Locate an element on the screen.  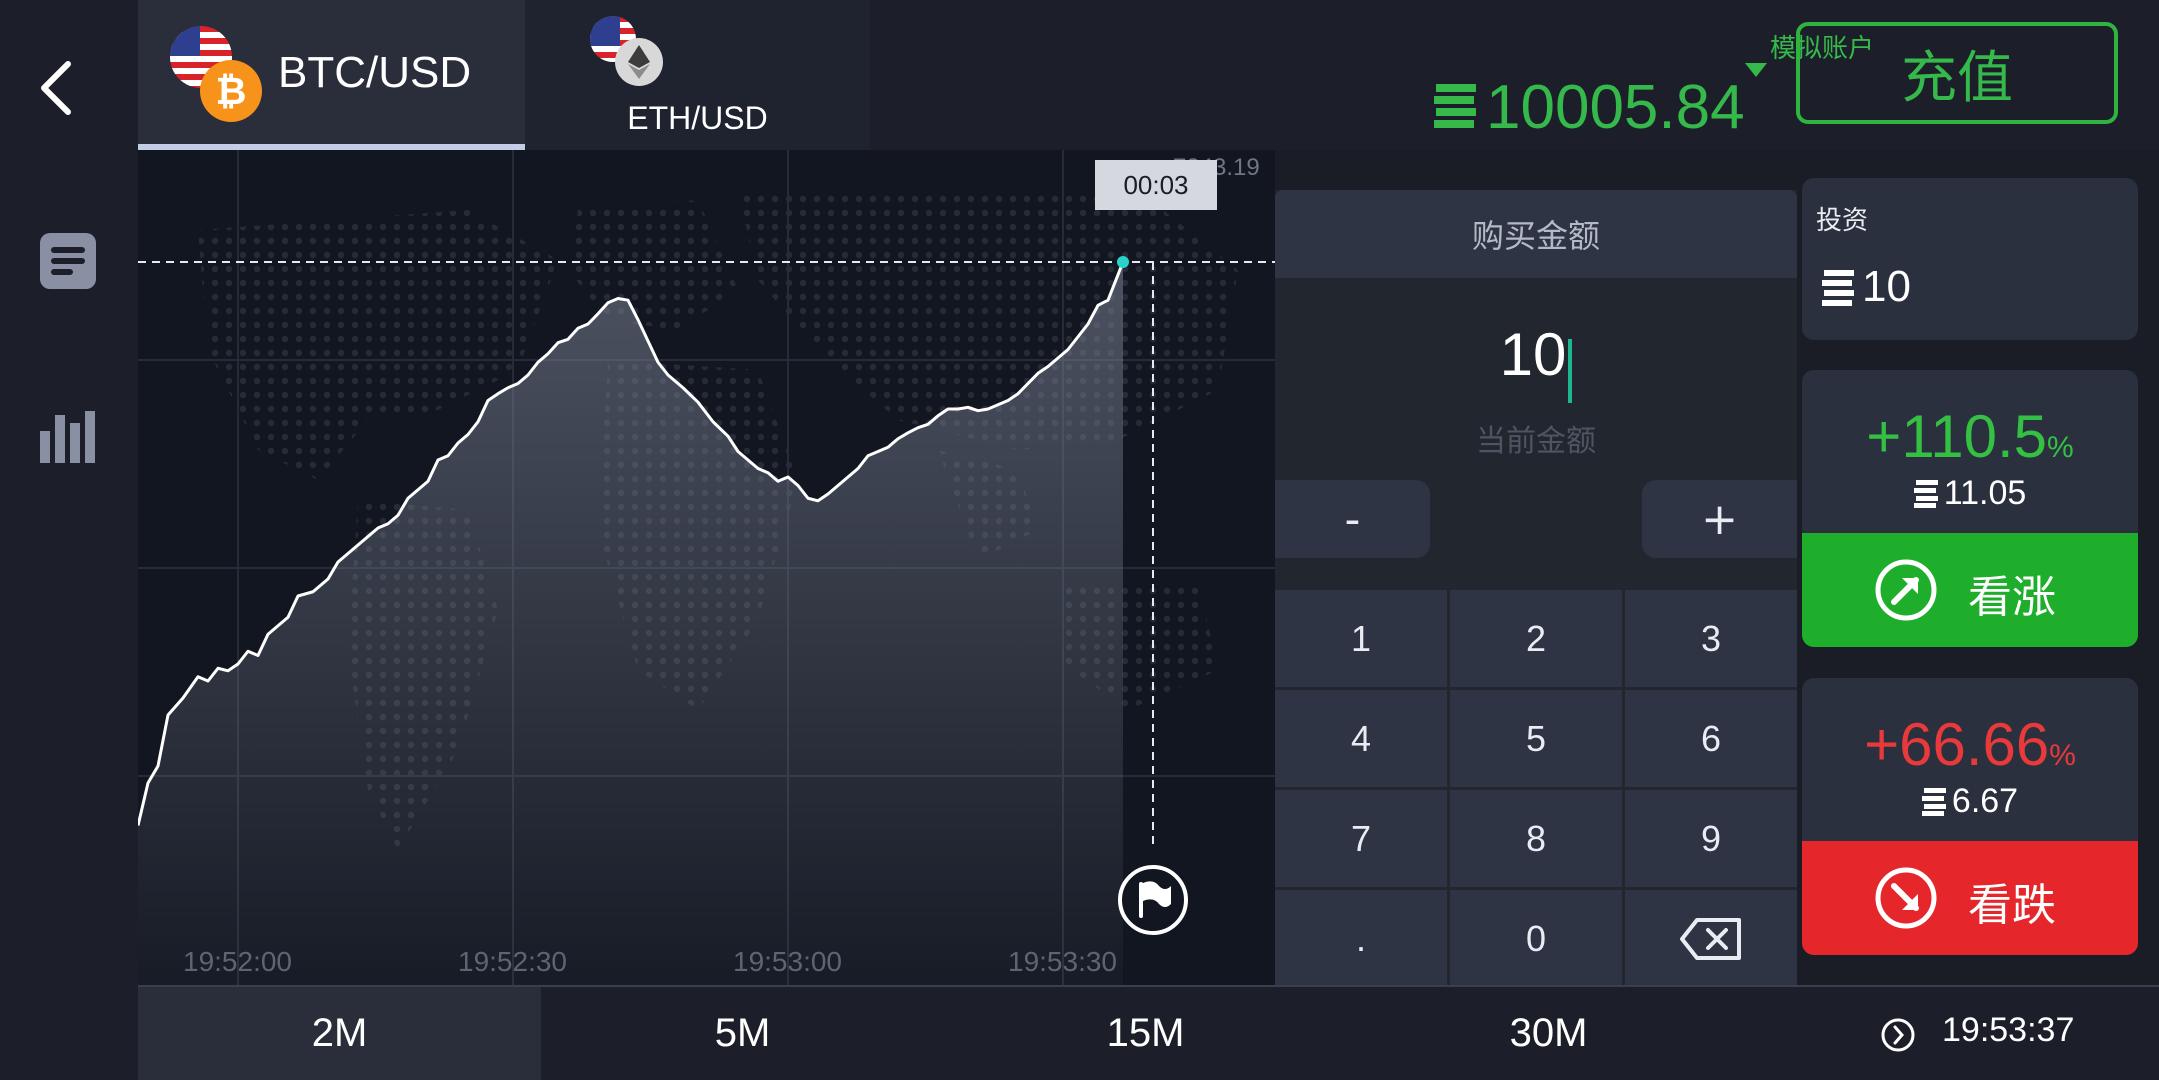
put-card: +66.66% 6.67 看跌 is located at coordinates (1970, 816).